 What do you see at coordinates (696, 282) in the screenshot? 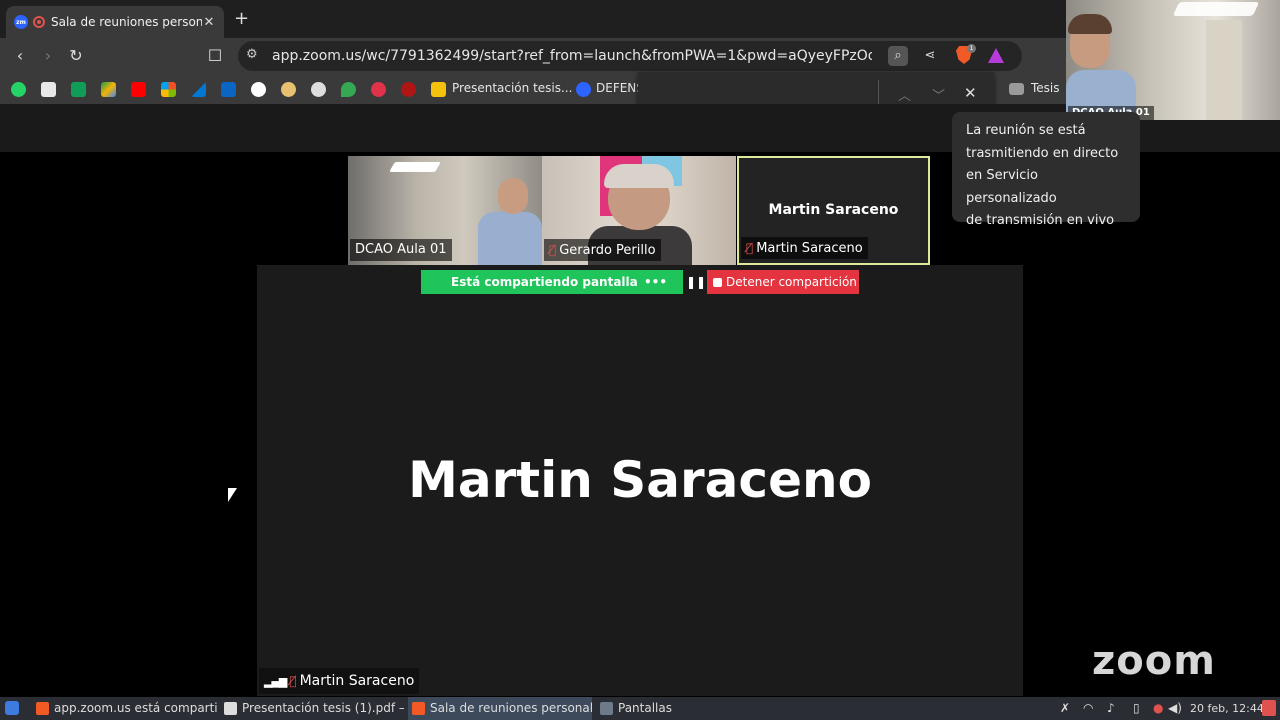
I see `pause-share-button: ❚❚` at bounding box center [696, 282].